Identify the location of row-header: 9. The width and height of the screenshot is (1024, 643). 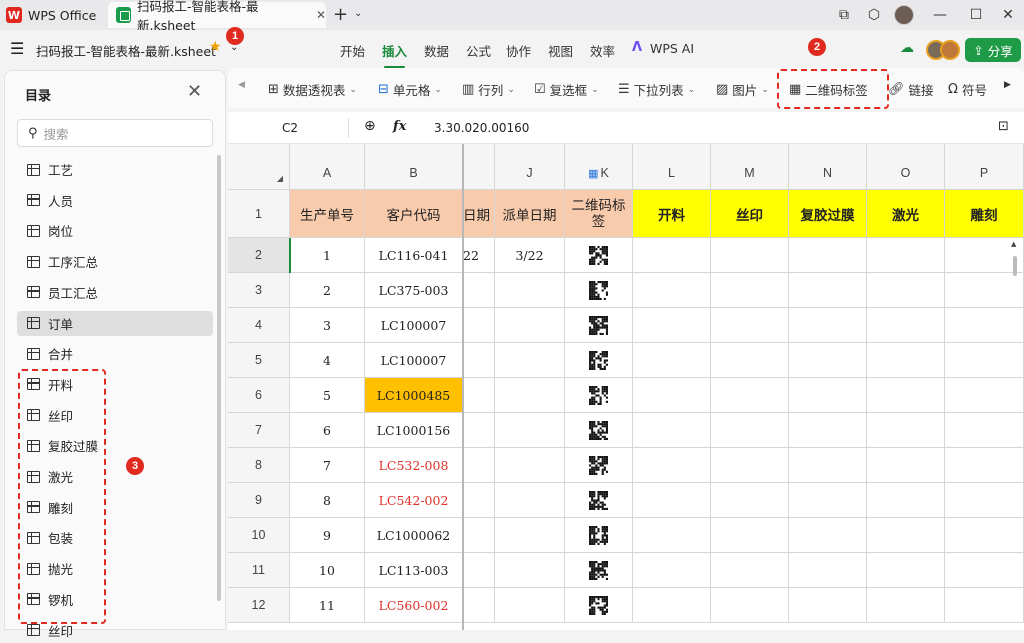
(259, 500).